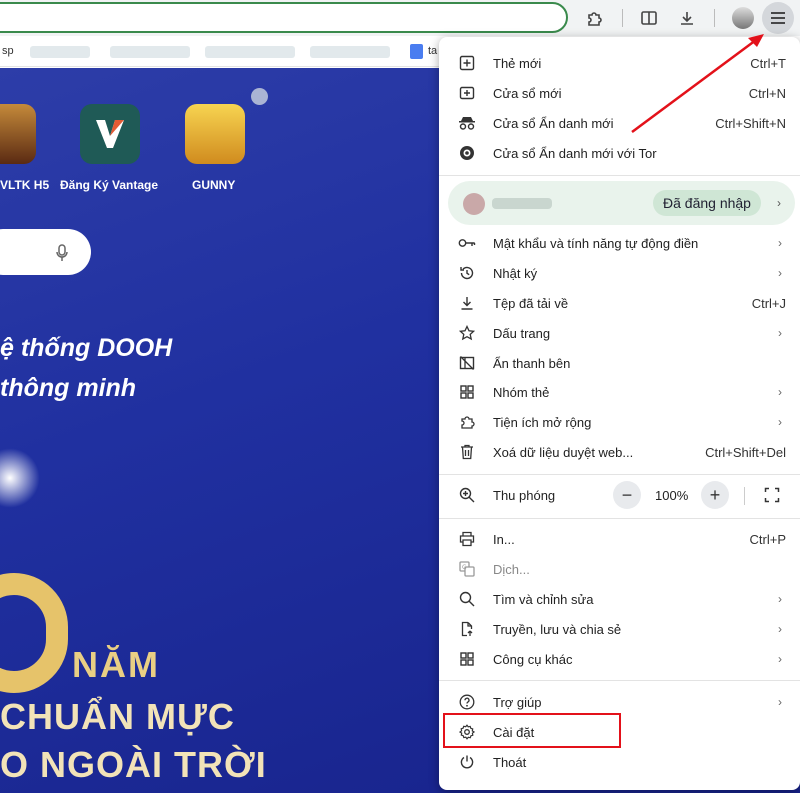  Describe the element at coordinates (467, 599) in the screenshot. I see `search-icon` at that location.